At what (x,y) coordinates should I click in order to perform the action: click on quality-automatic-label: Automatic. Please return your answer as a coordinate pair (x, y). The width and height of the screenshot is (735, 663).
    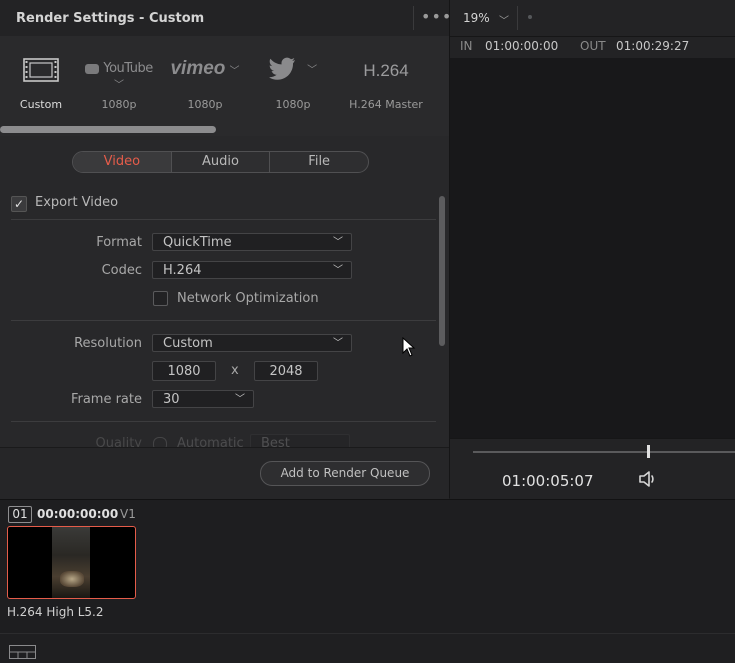
    Looking at the image, I should click on (210, 441).